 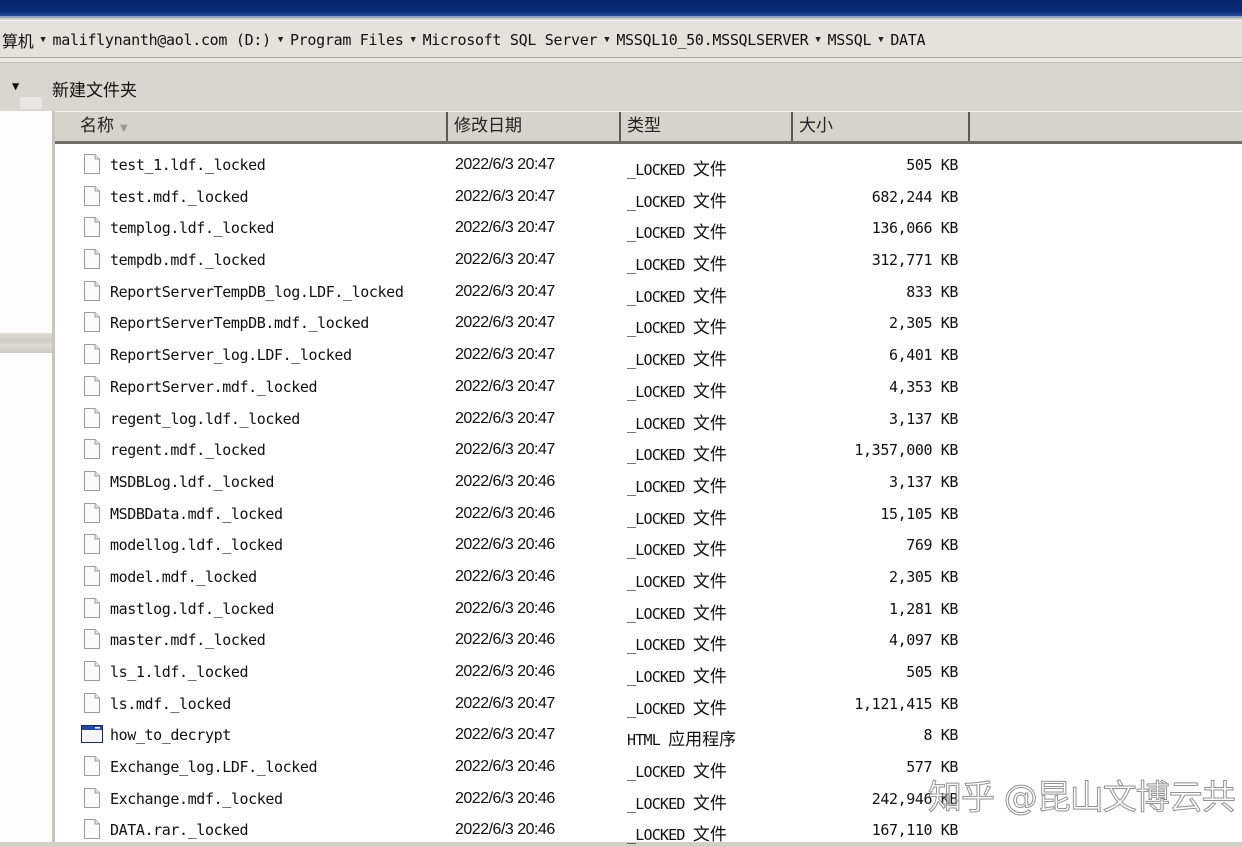 What do you see at coordinates (192, 482) in the screenshot?
I see `file-name: MSDBLog.ldf._locked` at bounding box center [192, 482].